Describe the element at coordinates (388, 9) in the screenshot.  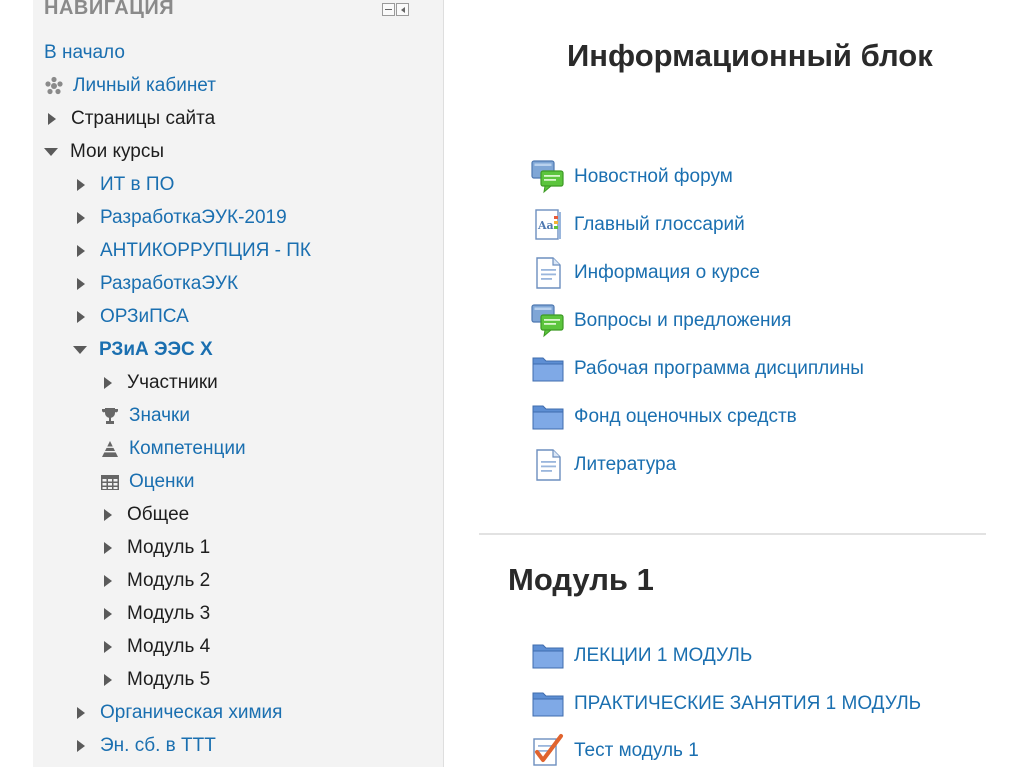
I see `collapse-block-button` at that location.